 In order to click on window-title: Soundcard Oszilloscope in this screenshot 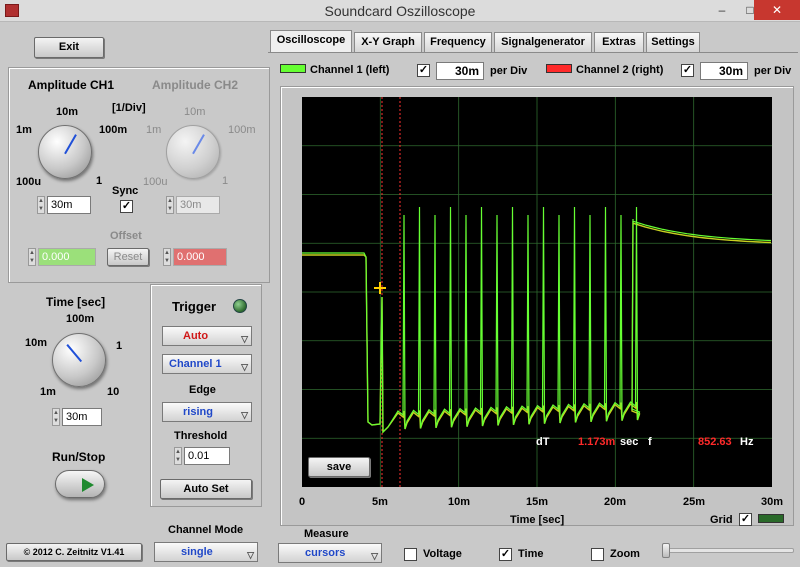, I will do `click(400, 11)`.